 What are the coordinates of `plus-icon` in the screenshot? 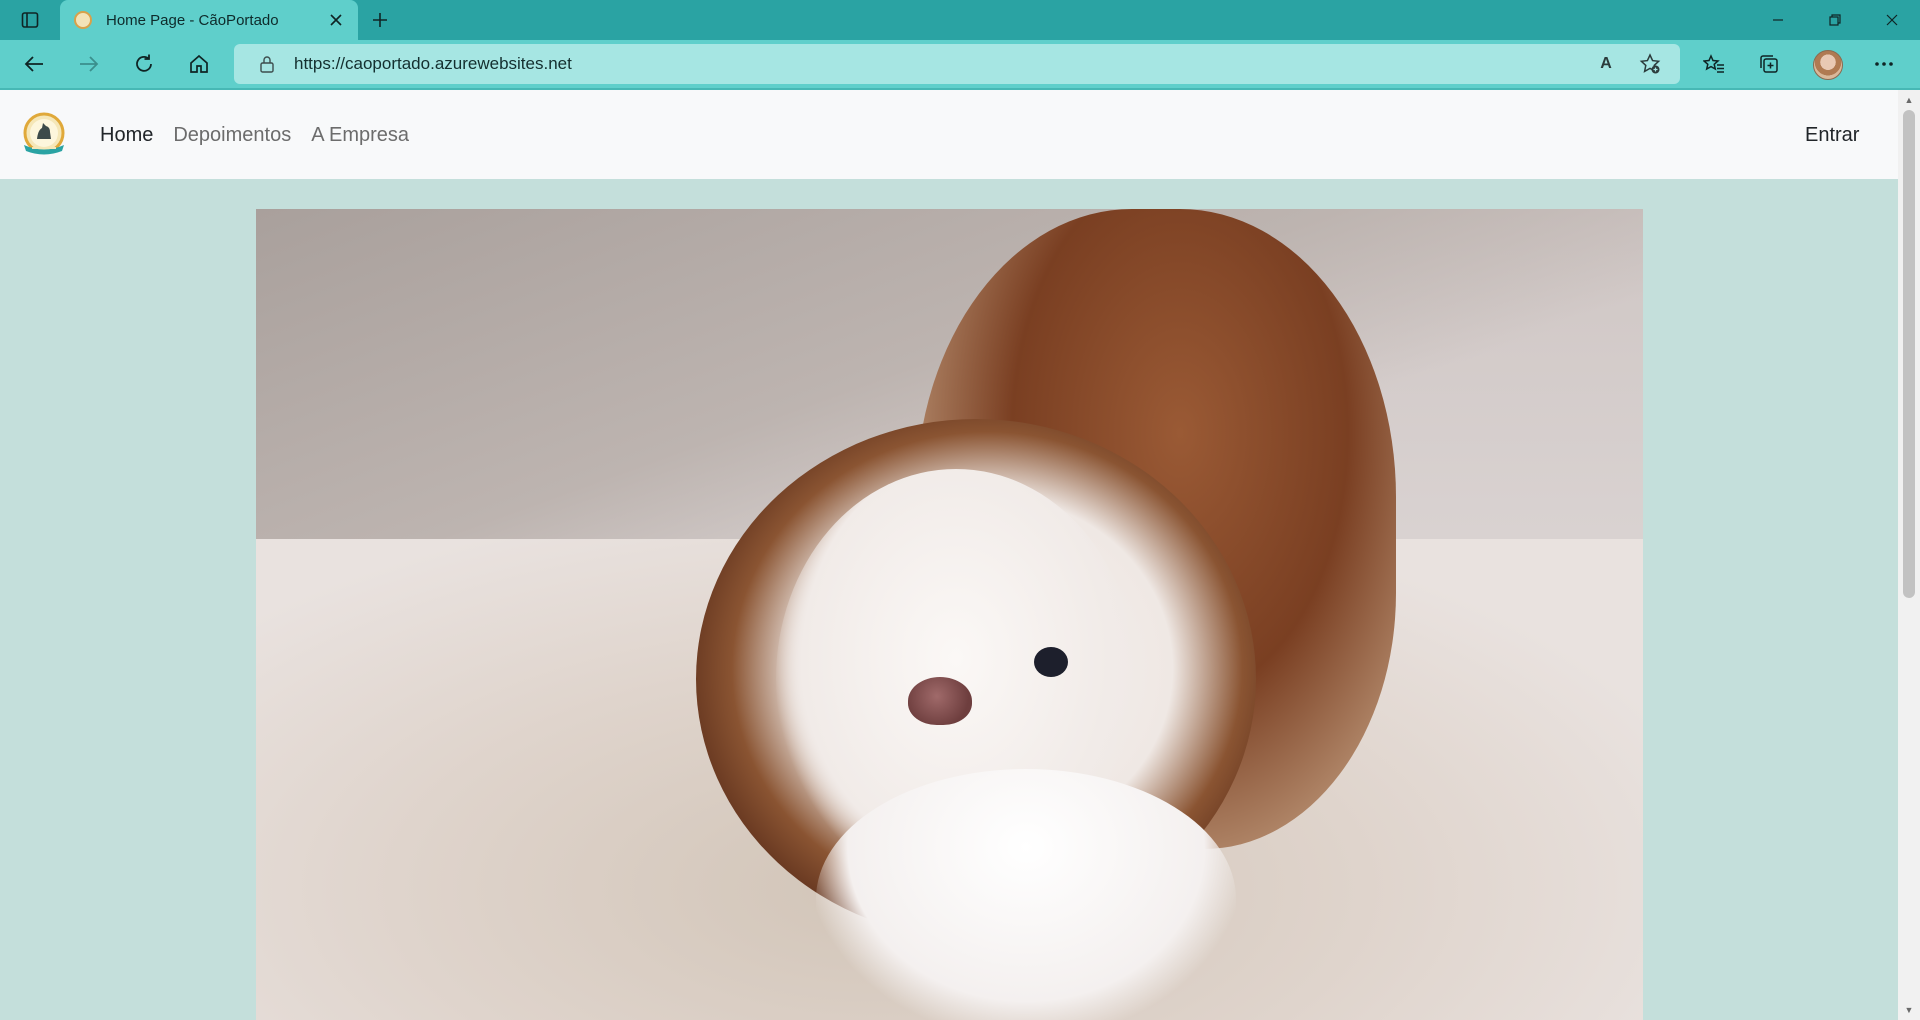 It's located at (380, 20).